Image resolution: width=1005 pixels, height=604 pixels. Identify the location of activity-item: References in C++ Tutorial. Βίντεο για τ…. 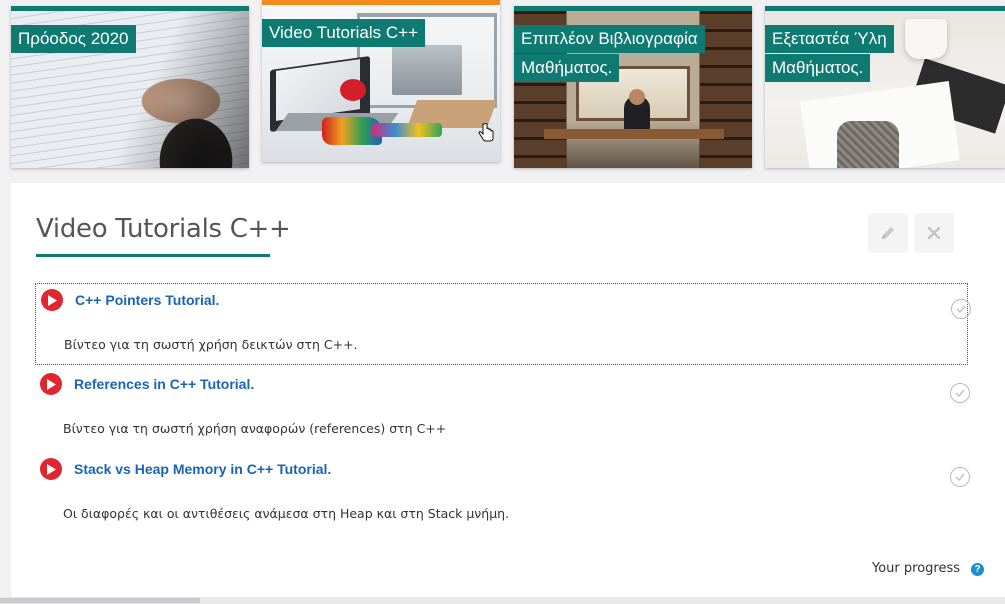
(502, 409).